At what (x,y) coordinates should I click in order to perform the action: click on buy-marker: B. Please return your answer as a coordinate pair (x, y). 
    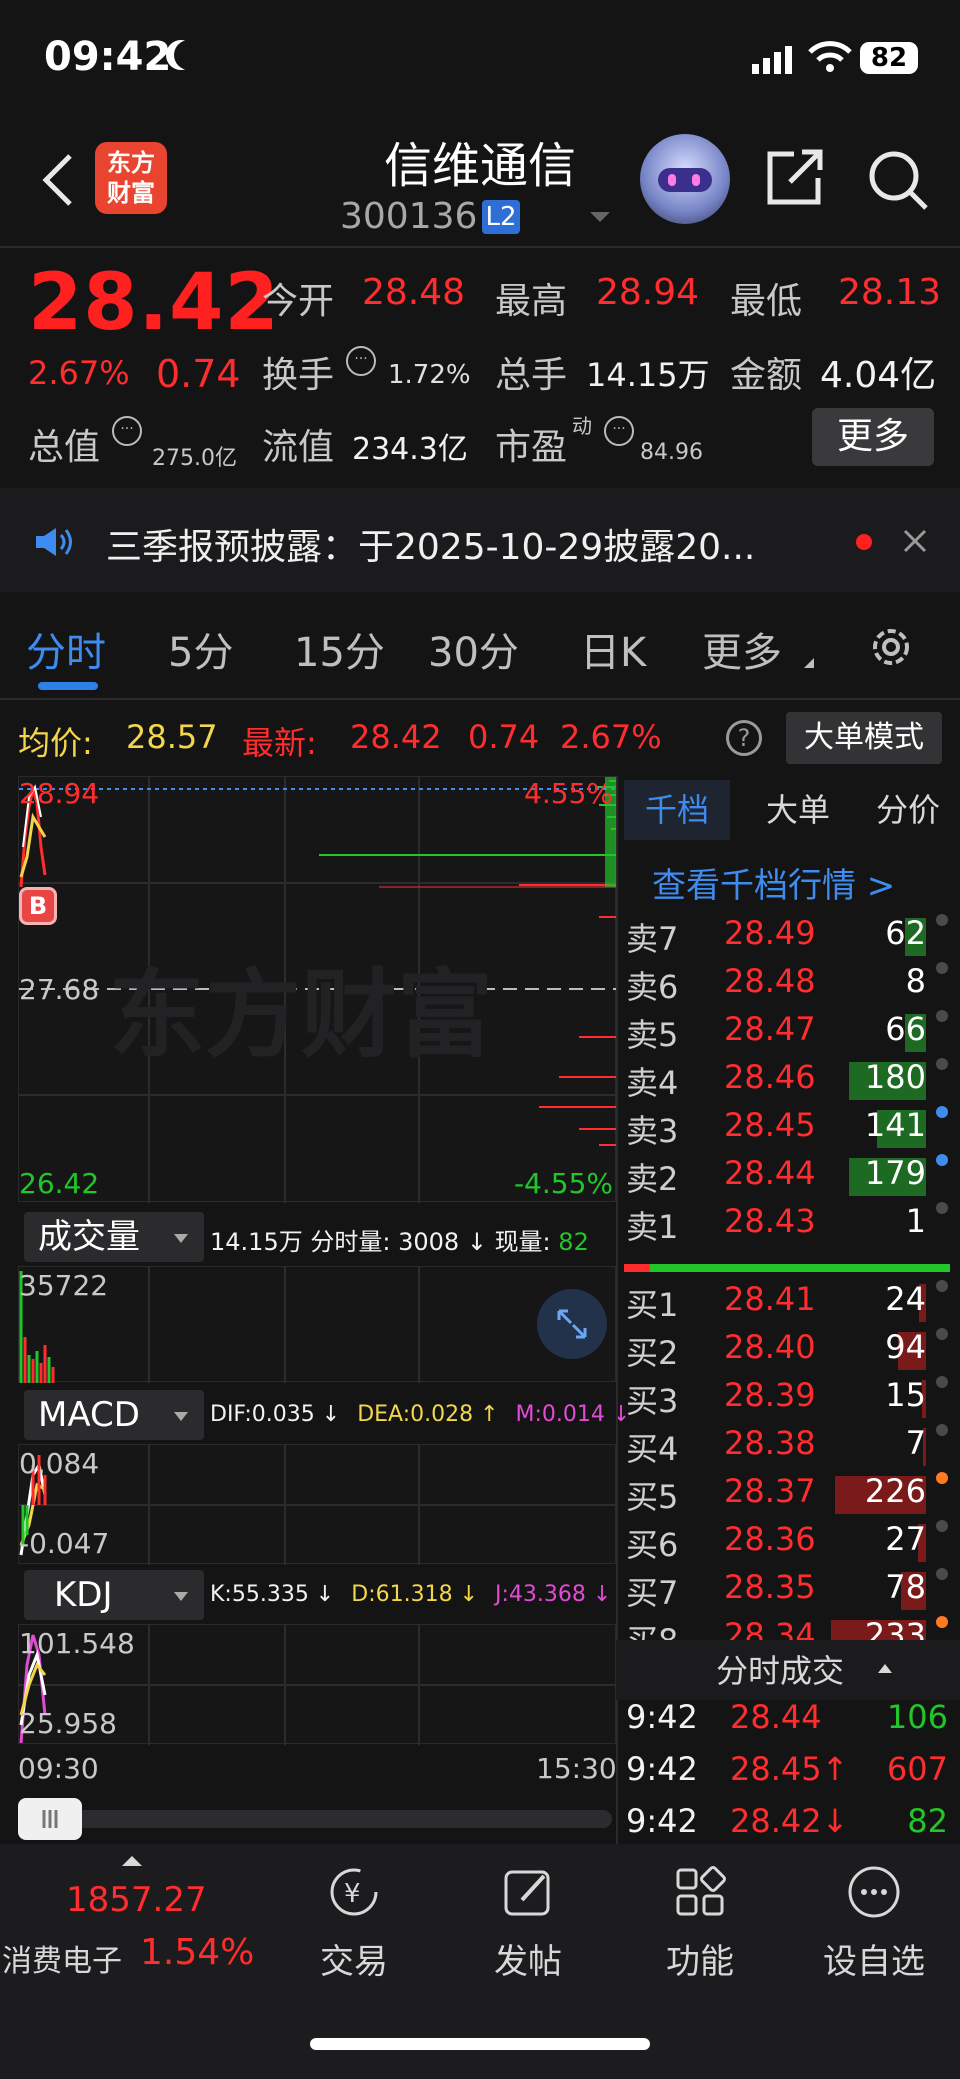
    Looking at the image, I should click on (38, 906).